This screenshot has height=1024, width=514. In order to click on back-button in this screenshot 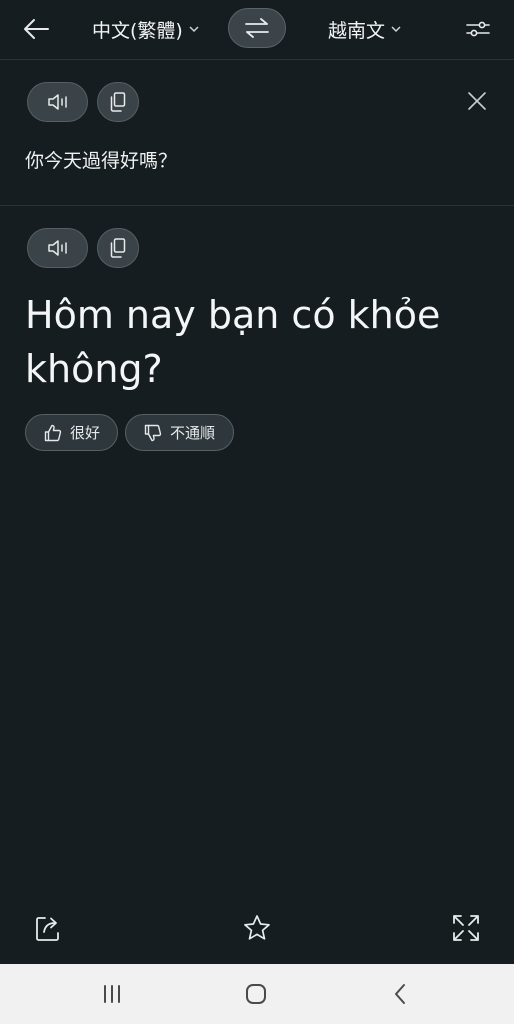, I will do `click(36, 29)`.